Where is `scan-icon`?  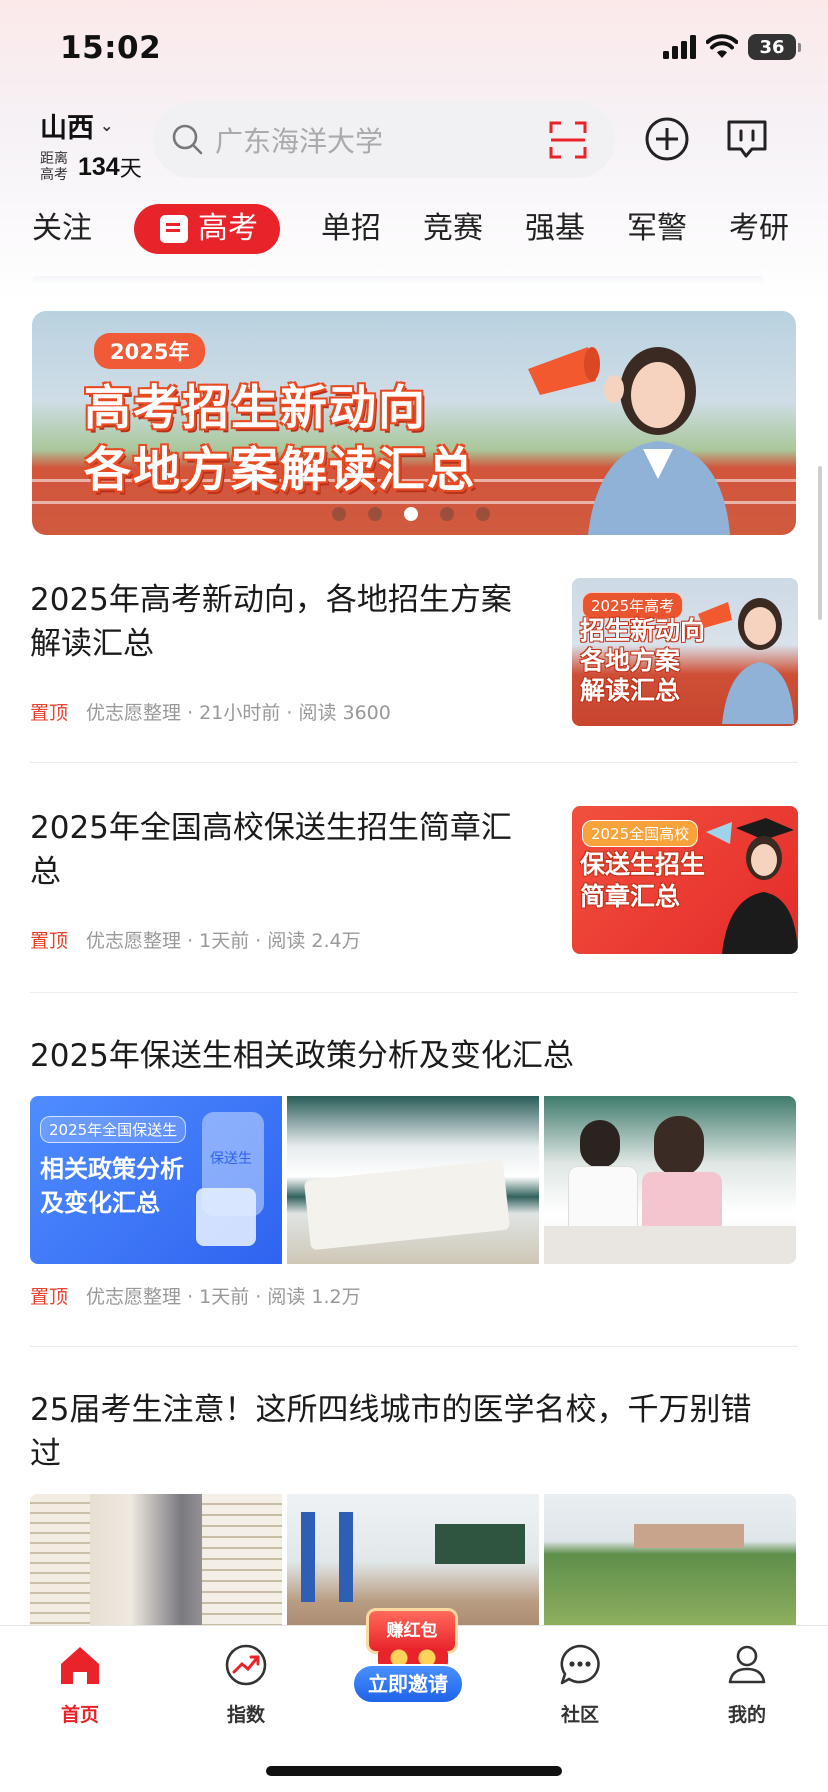 scan-icon is located at coordinates (568, 140).